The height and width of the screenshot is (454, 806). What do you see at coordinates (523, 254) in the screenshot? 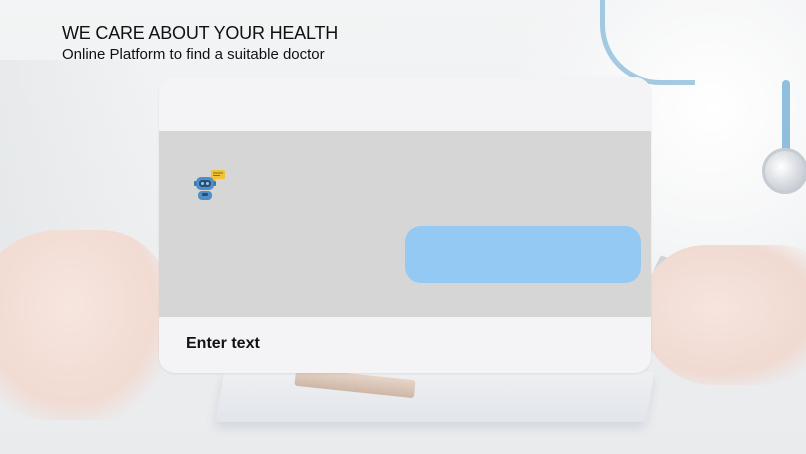
I see `user-message-bubble` at bounding box center [523, 254].